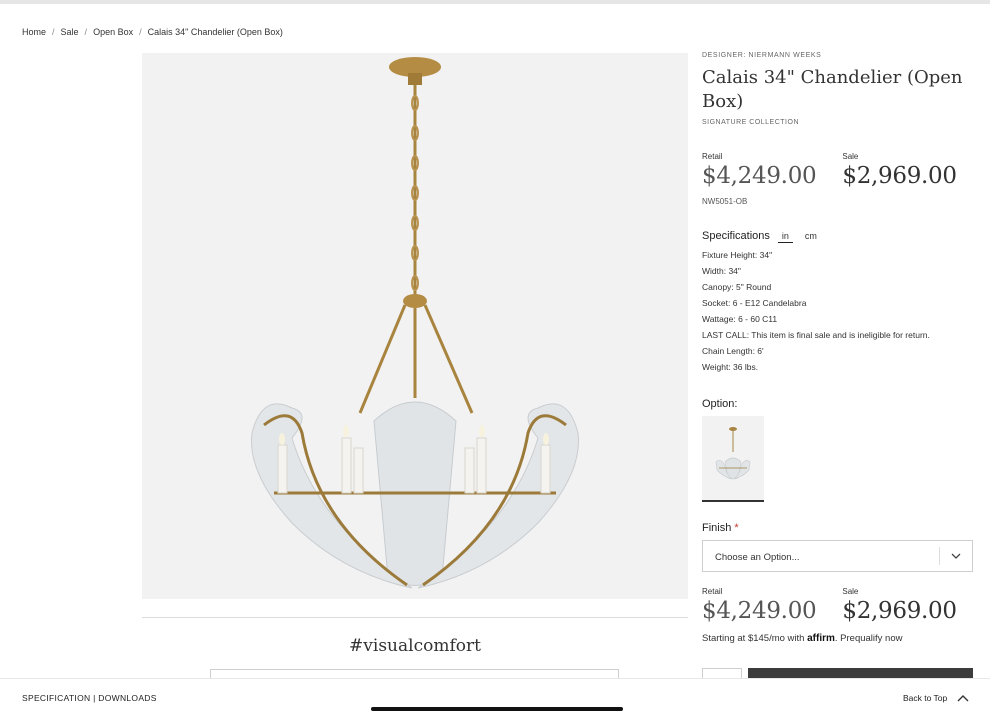 This screenshot has width=990, height=716. What do you see at coordinates (785, 237) in the screenshot?
I see `unit-toggle-in: in` at bounding box center [785, 237].